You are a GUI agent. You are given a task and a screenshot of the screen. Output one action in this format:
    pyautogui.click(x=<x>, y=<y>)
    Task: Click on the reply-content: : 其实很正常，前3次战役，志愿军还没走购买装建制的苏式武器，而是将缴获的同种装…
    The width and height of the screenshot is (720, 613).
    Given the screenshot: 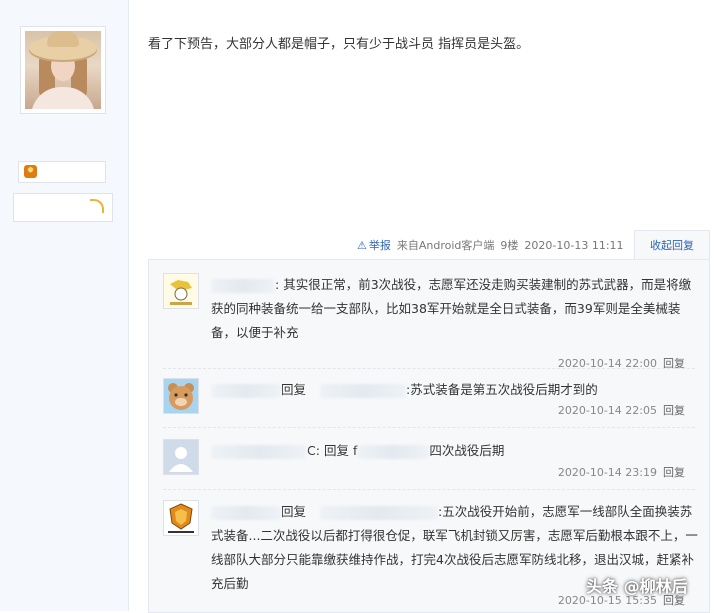 What is the action you would take?
    pyautogui.click(x=451, y=308)
    